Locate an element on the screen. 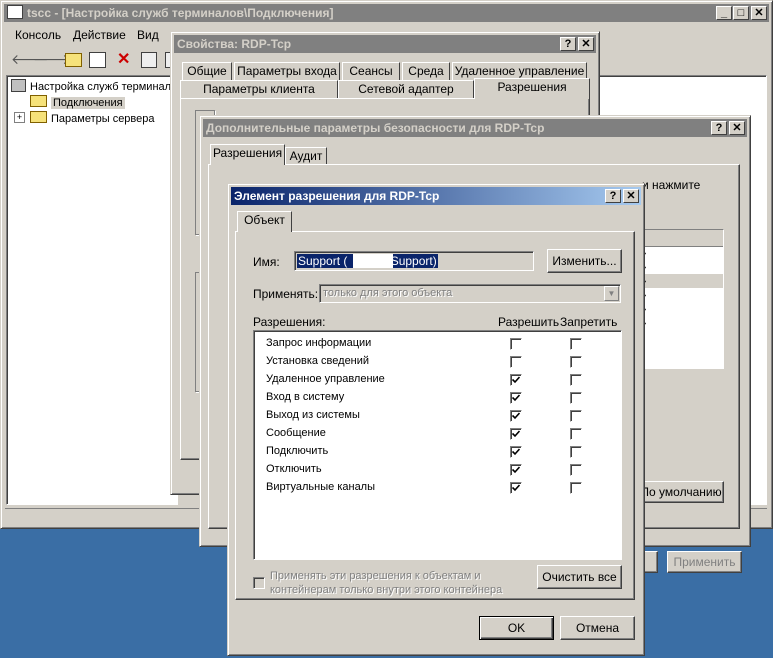 The width and height of the screenshot is (773, 658). apply-to-select: только для этого объекта ▼ is located at coordinates (470, 293).